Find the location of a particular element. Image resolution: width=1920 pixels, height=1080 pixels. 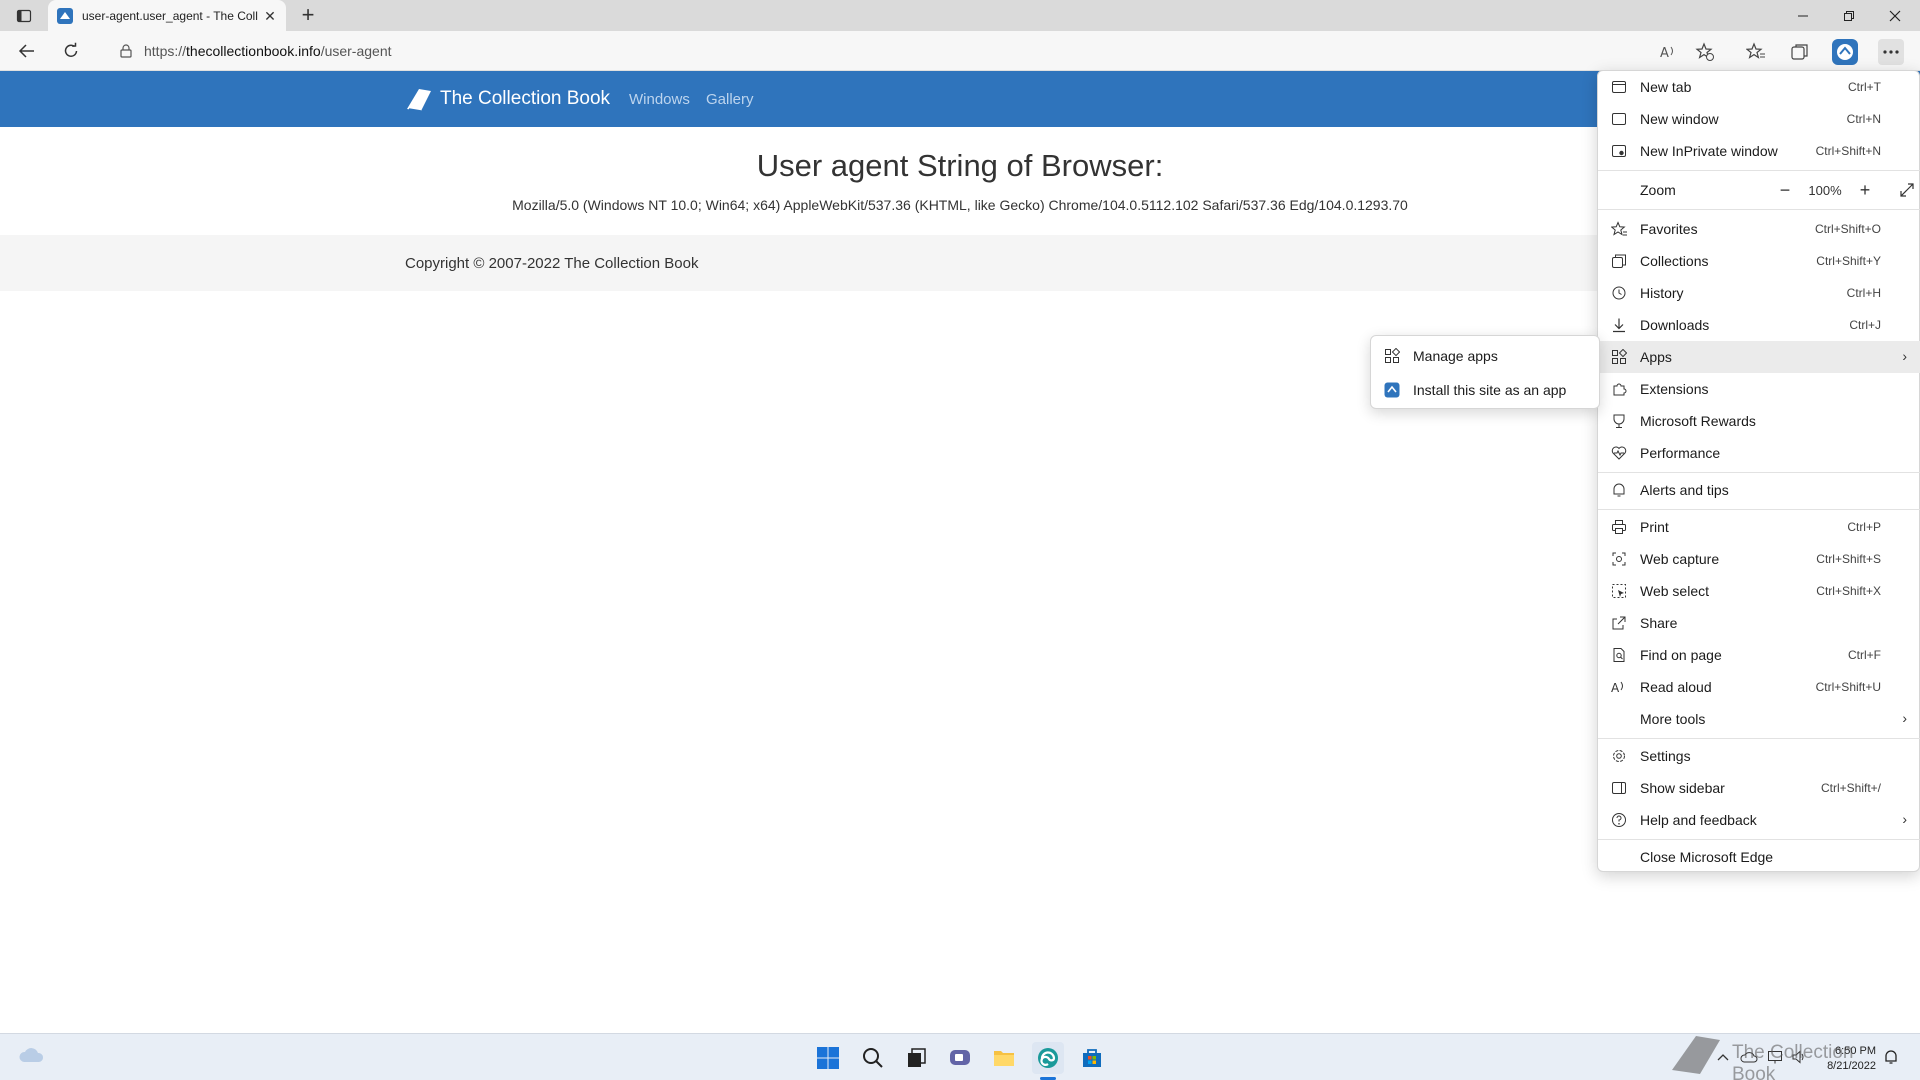

menu-item-alerts-and-tips: Alerts and tips is located at coordinates (1759, 490).